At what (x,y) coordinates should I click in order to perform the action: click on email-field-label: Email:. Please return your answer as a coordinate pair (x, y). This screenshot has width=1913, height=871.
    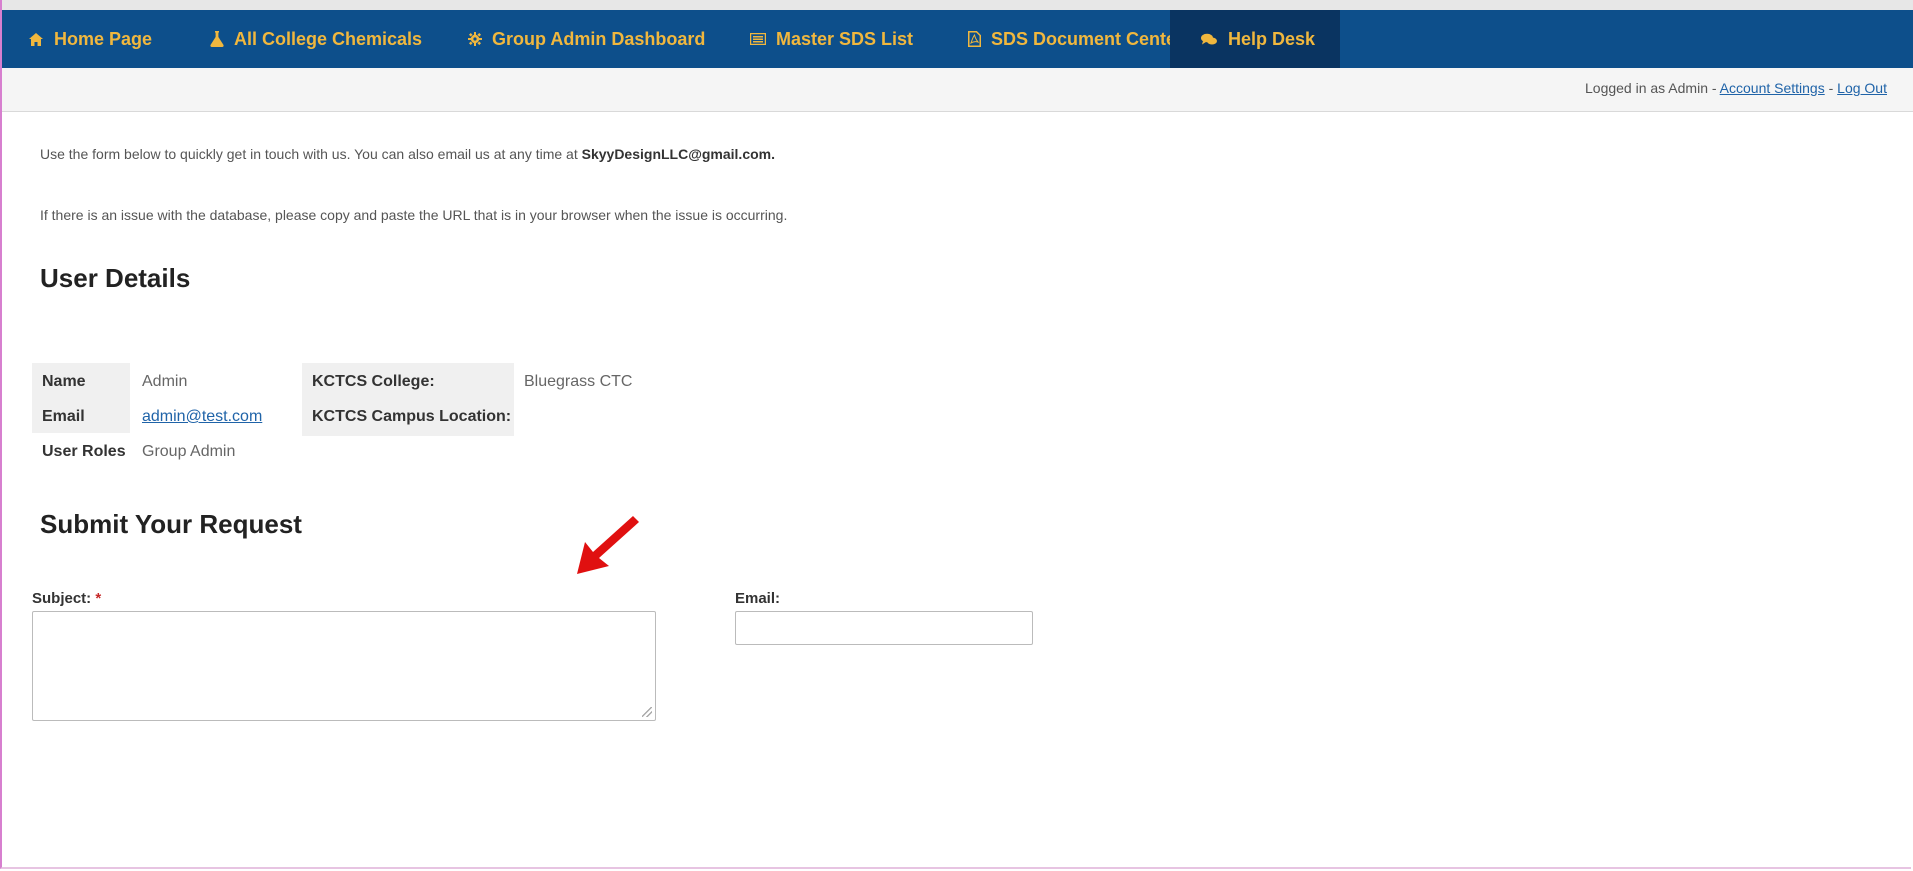
    Looking at the image, I should click on (758, 598).